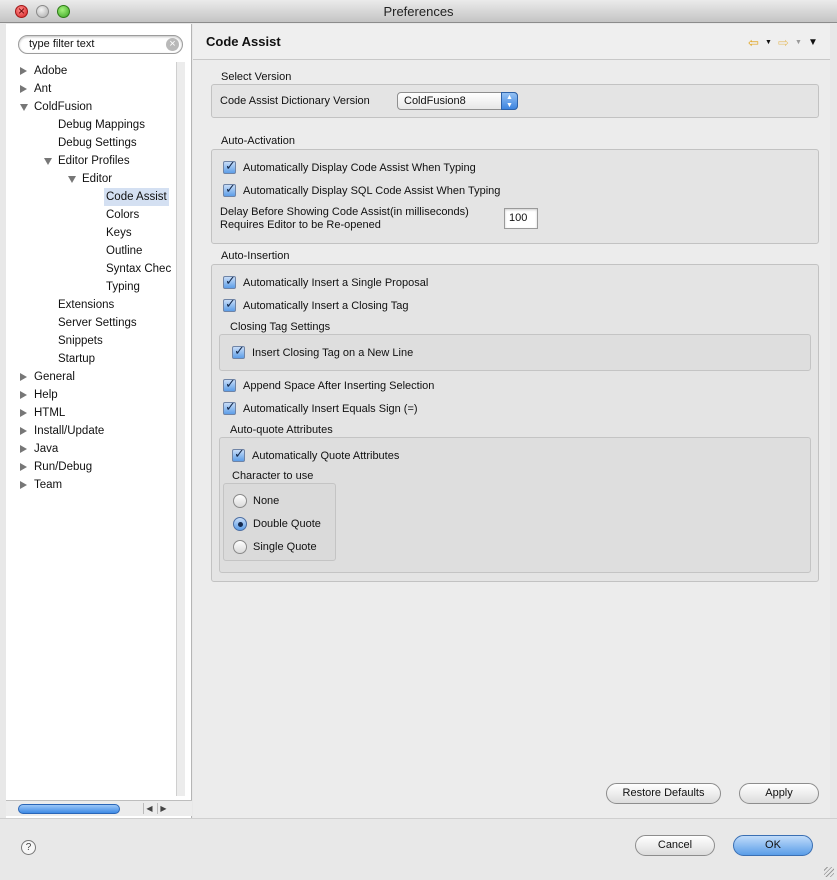 This screenshot has height=880, width=837. I want to click on sidebar-item-label: Syntax Chec, so click(139, 269).